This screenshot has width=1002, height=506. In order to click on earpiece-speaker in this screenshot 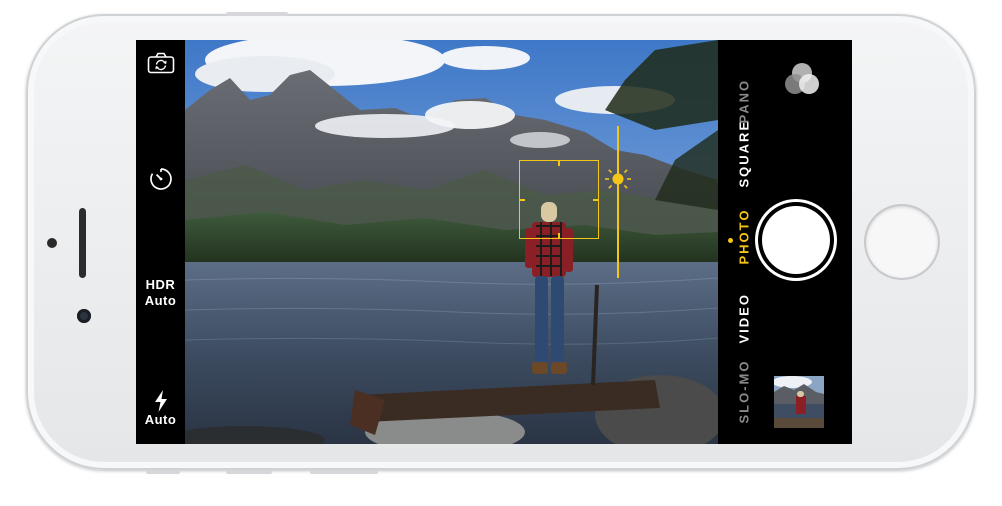, I will do `click(82, 243)`.